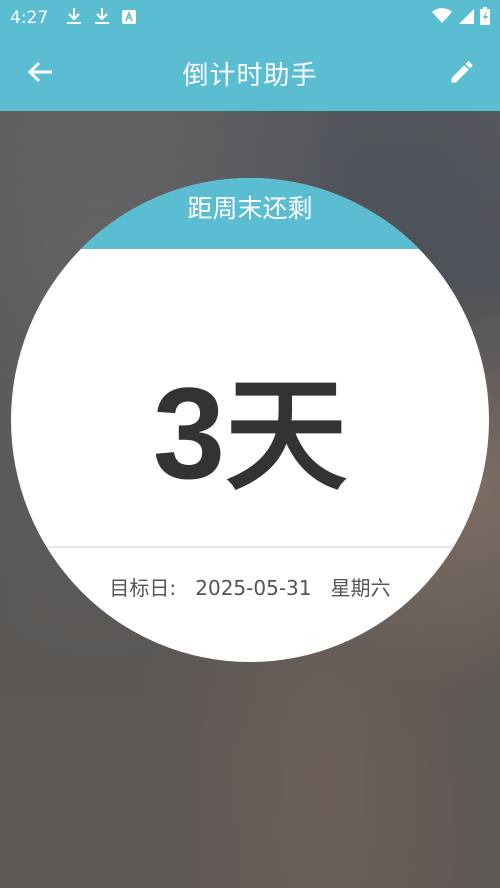  Describe the element at coordinates (250, 547) in the screenshot. I see `divider` at that location.